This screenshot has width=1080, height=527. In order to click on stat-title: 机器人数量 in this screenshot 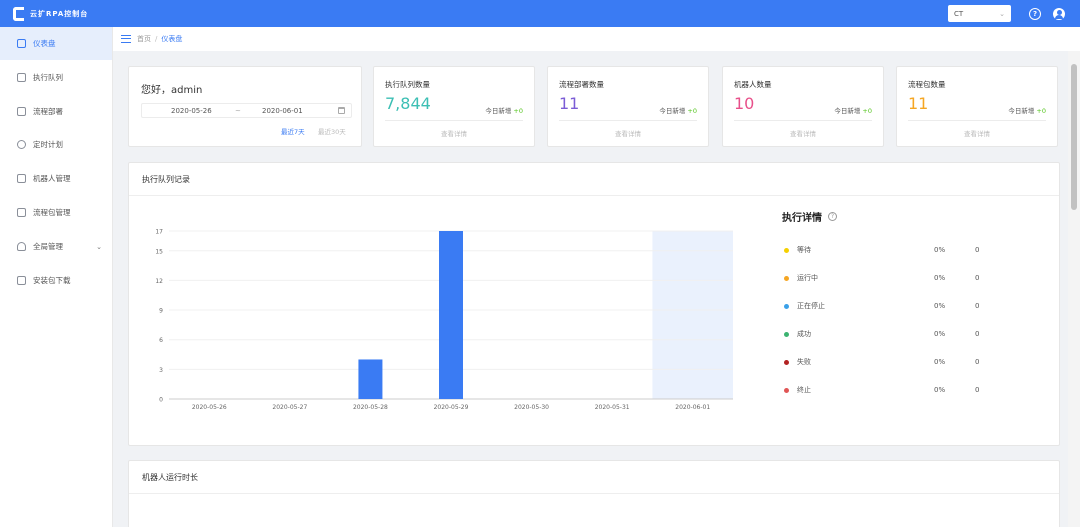, I will do `click(753, 84)`.